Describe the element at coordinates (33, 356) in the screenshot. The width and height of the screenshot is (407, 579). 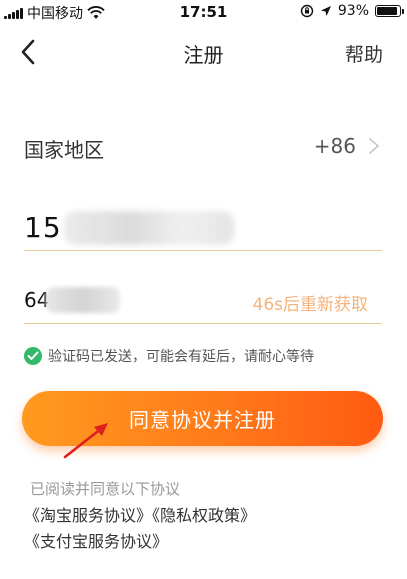
I see `check-circle-icon` at that location.